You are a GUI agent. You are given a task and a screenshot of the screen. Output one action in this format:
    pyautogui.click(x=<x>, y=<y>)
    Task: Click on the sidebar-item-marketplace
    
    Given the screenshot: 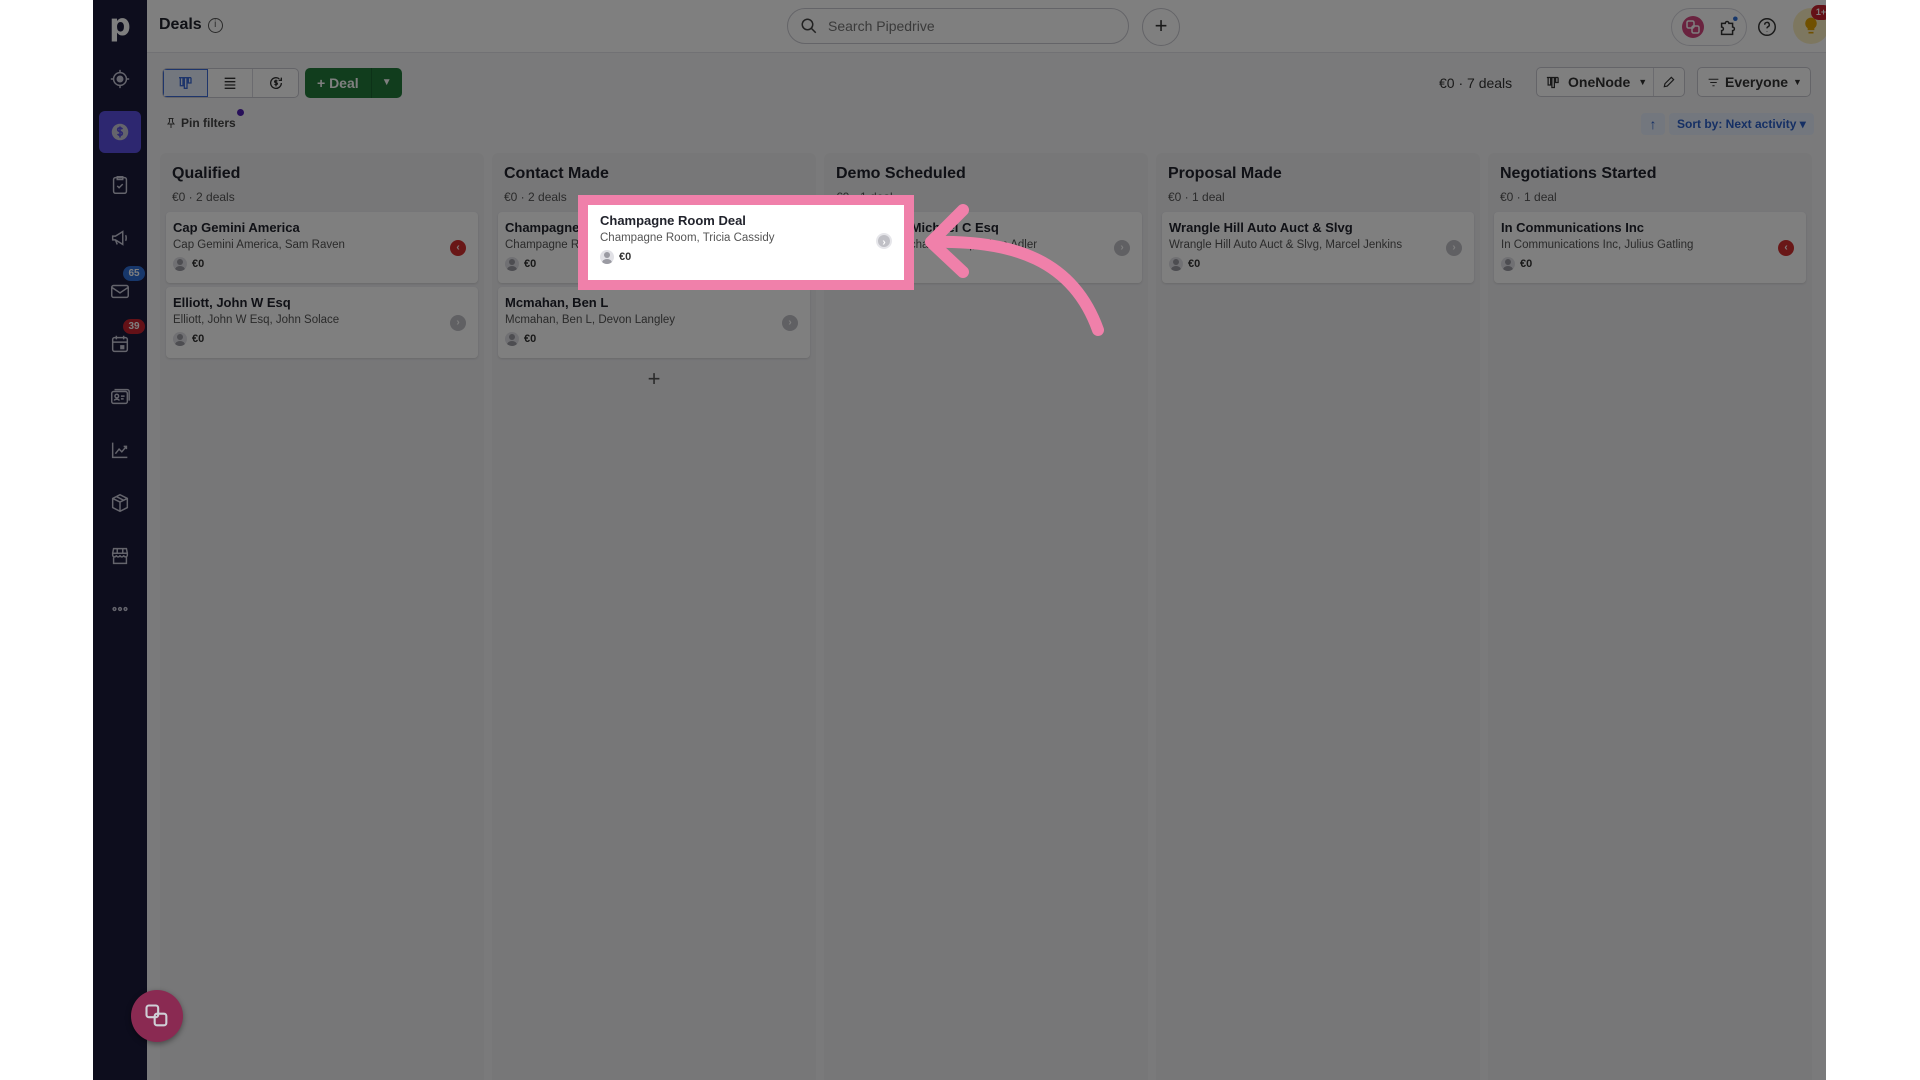 What is the action you would take?
    pyautogui.click(x=120, y=556)
    